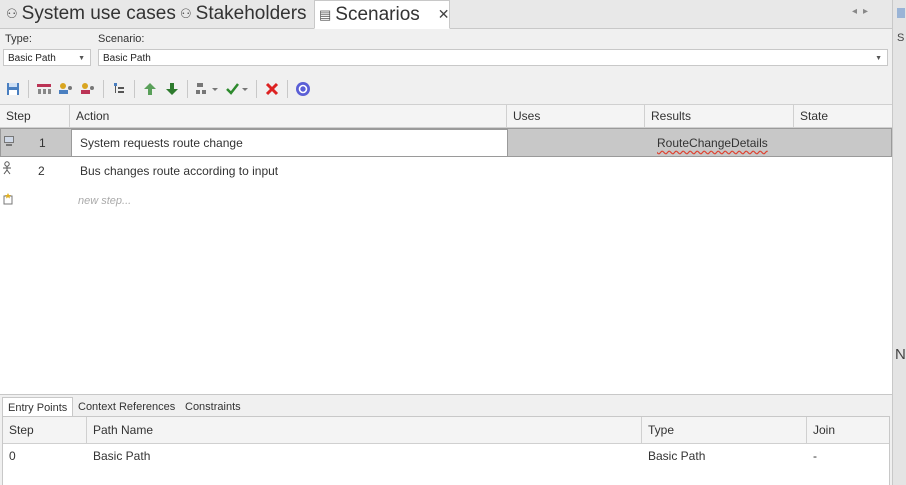 Image resolution: width=906 pixels, height=485 pixels. Describe the element at coordinates (848, 430) in the screenshot. I see `column-header-join: Join` at that location.